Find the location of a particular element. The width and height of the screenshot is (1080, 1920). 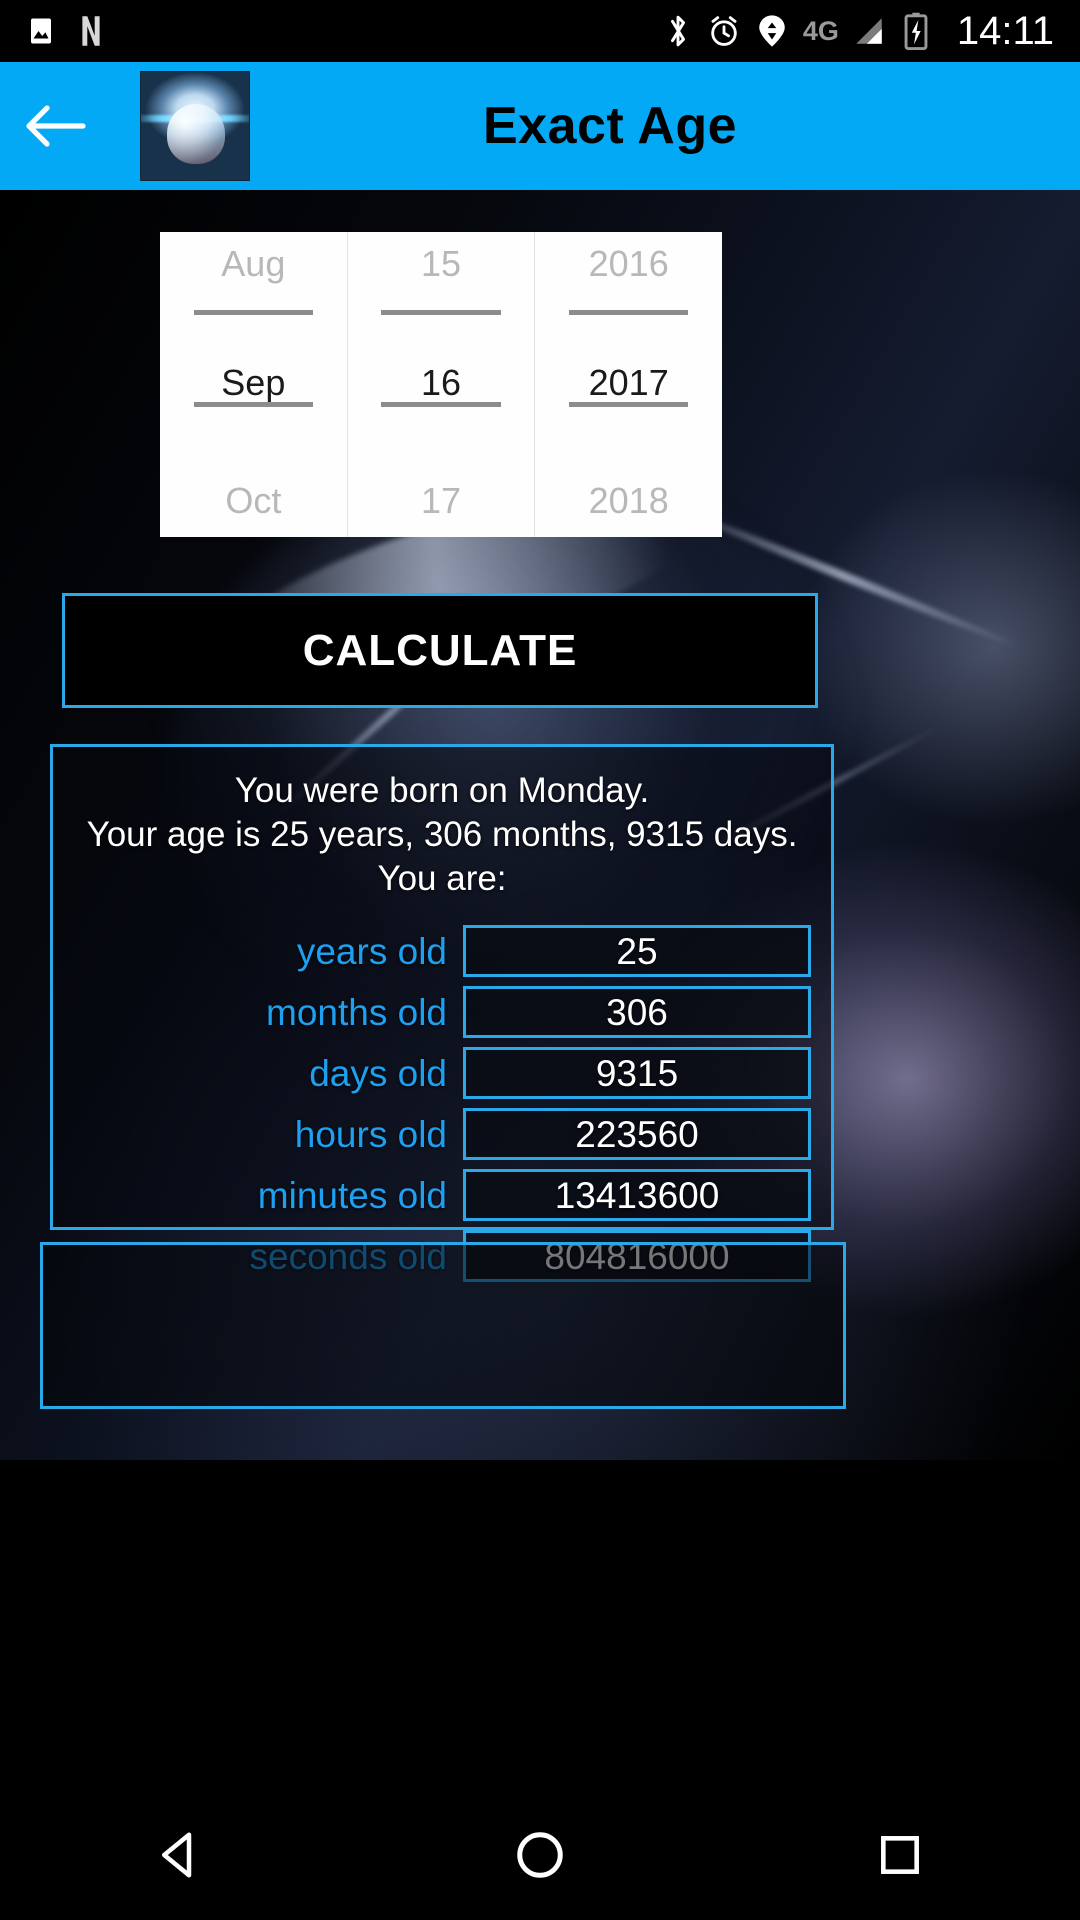

date-picker-day-column: 15 16 17 is located at coordinates (440, 384).